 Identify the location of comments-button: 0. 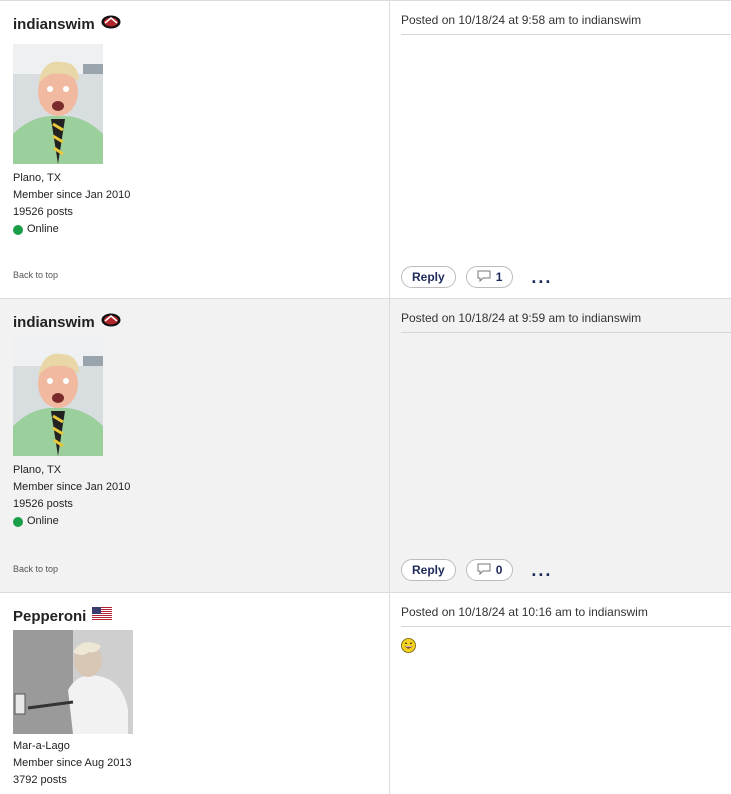
(489, 570).